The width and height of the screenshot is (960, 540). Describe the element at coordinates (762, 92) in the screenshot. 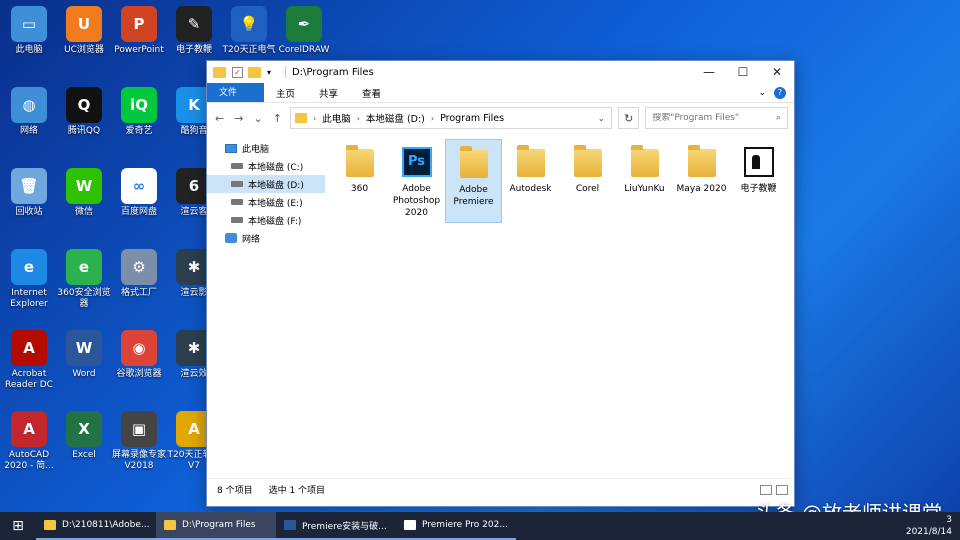

I see `ribbon-collapse-icon: ⌄` at that location.